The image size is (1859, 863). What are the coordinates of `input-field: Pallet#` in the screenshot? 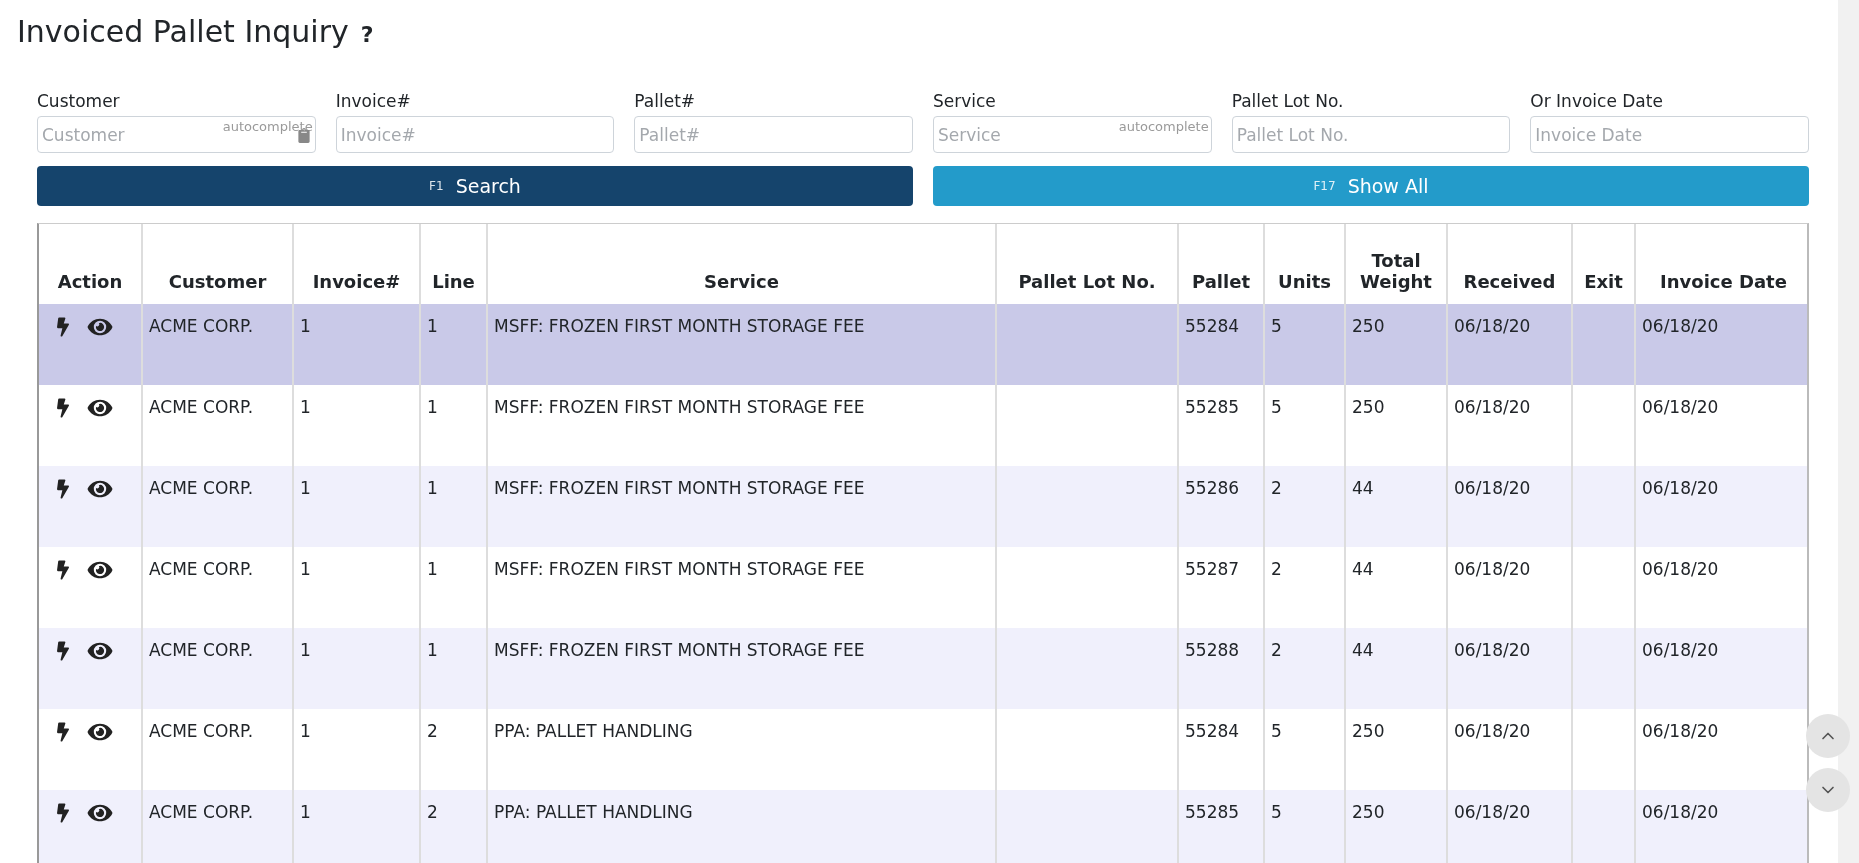 It's located at (773, 134).